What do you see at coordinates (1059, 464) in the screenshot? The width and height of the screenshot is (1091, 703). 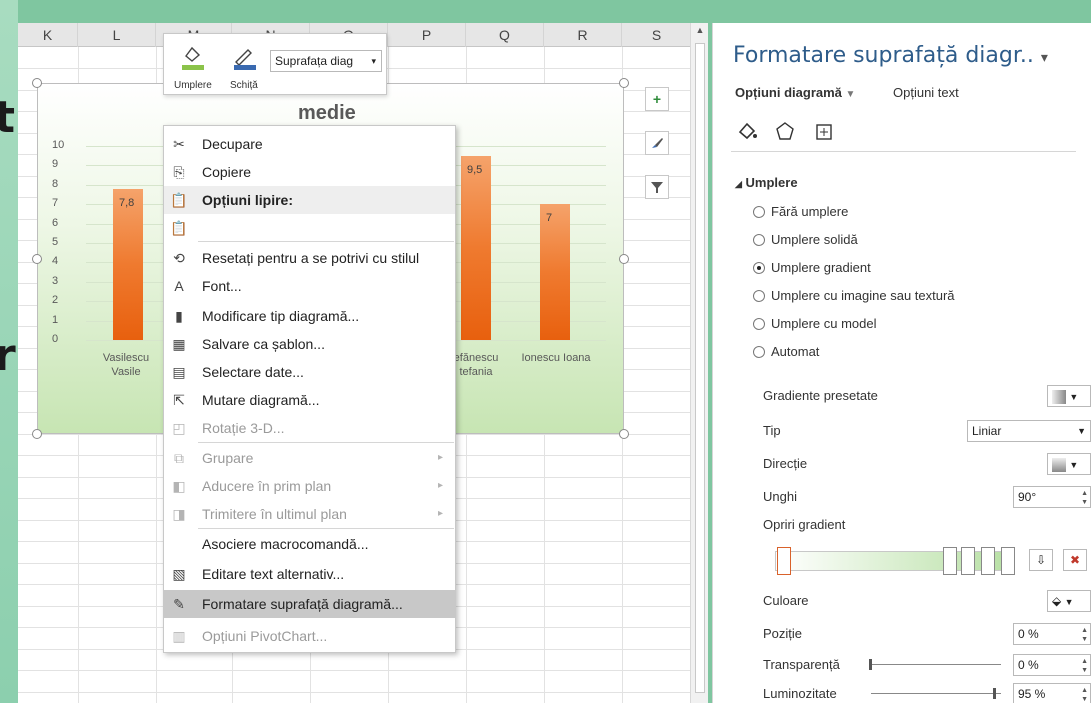 I see `direction-swatch-icon` at bounding box center [1059, 464].